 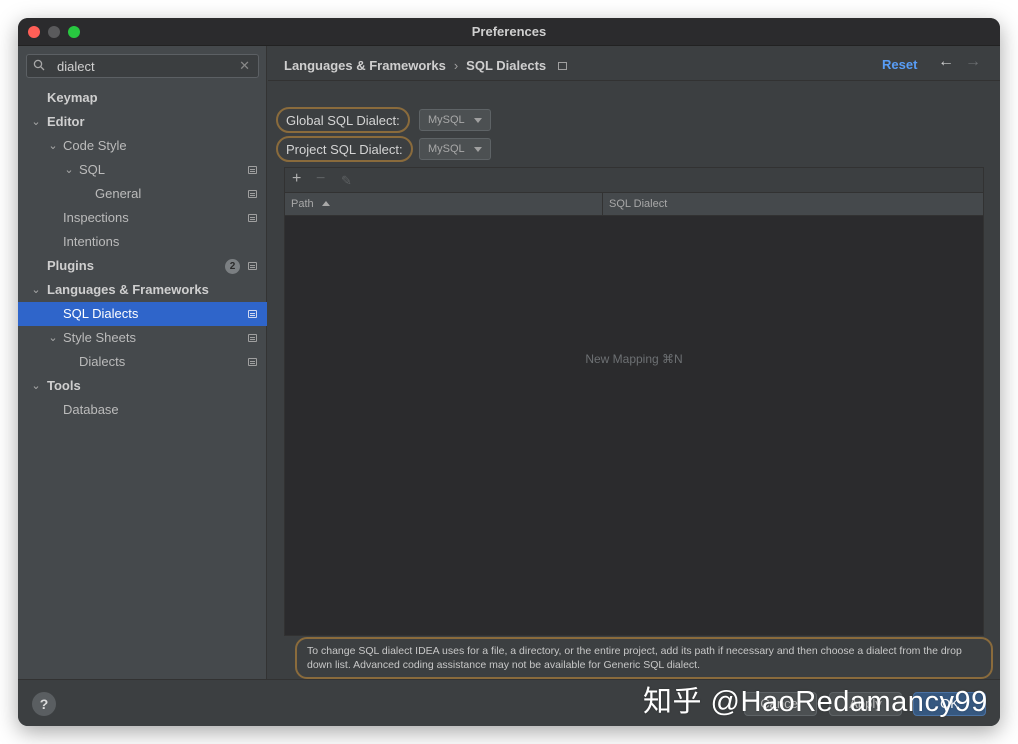 I want to click on sidebar-item-label: Languages & Frameworks, so click(x=128, y=289).